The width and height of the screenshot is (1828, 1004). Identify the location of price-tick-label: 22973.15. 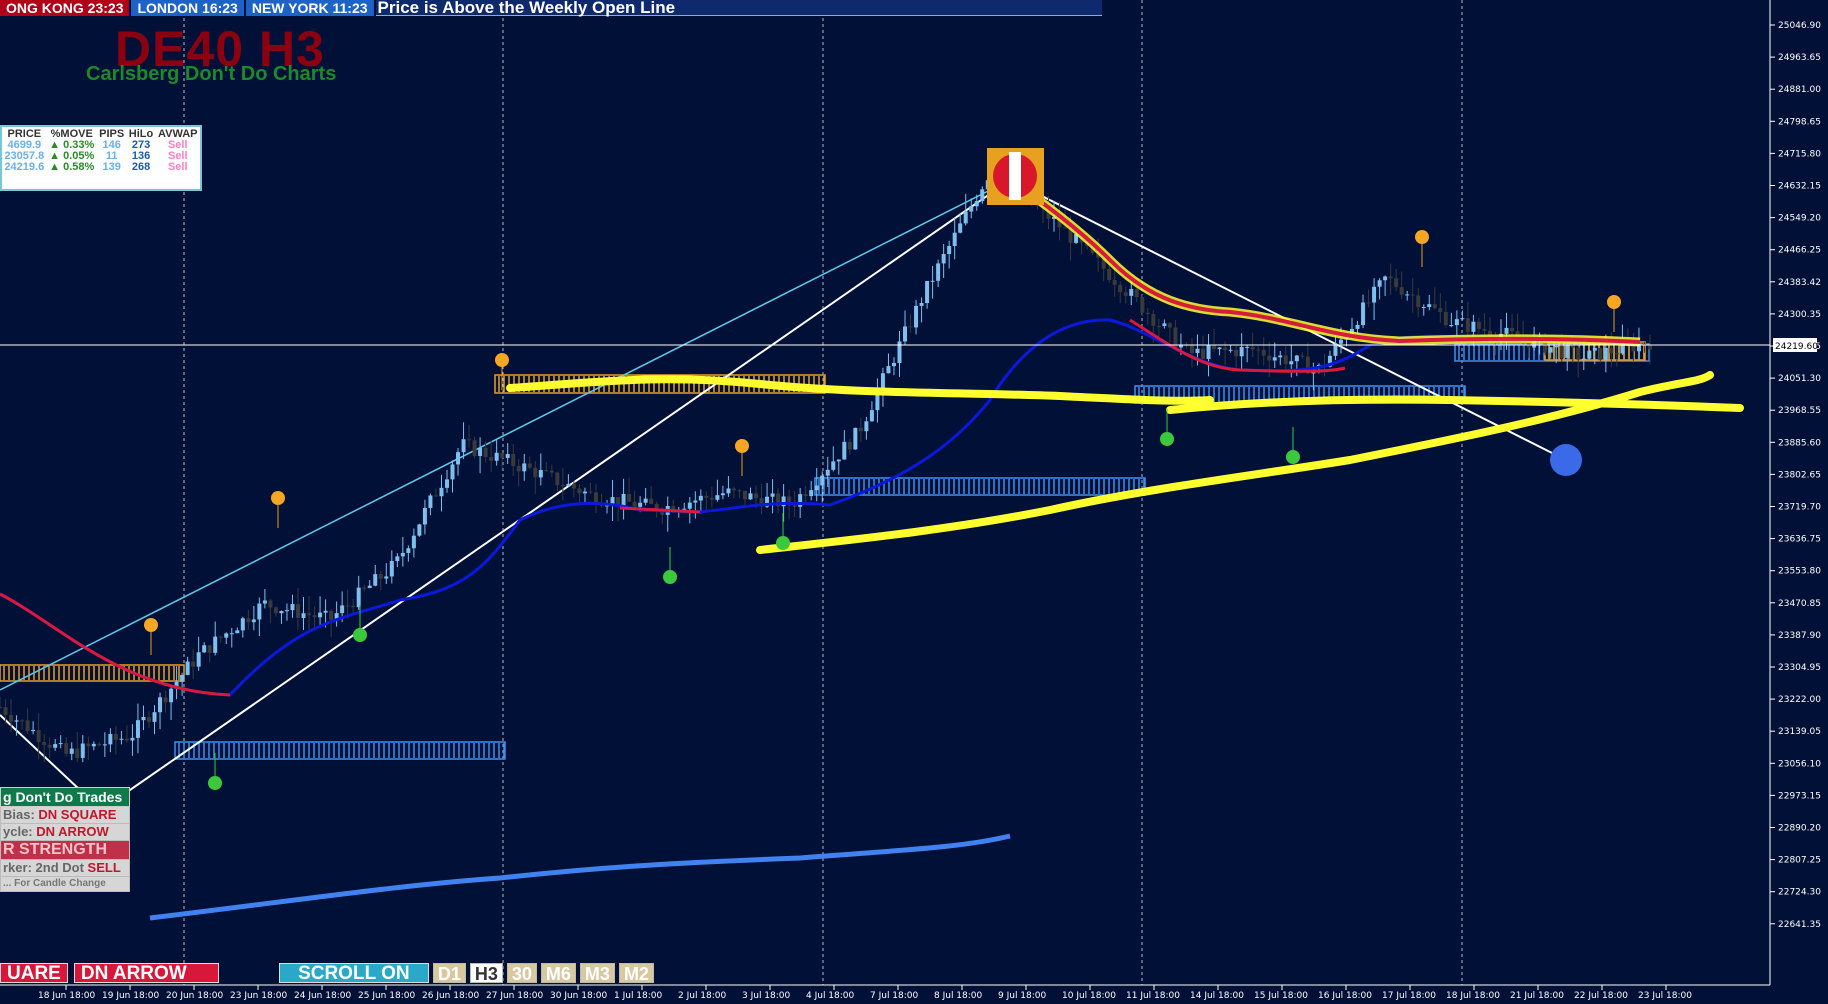
(1799, 796).